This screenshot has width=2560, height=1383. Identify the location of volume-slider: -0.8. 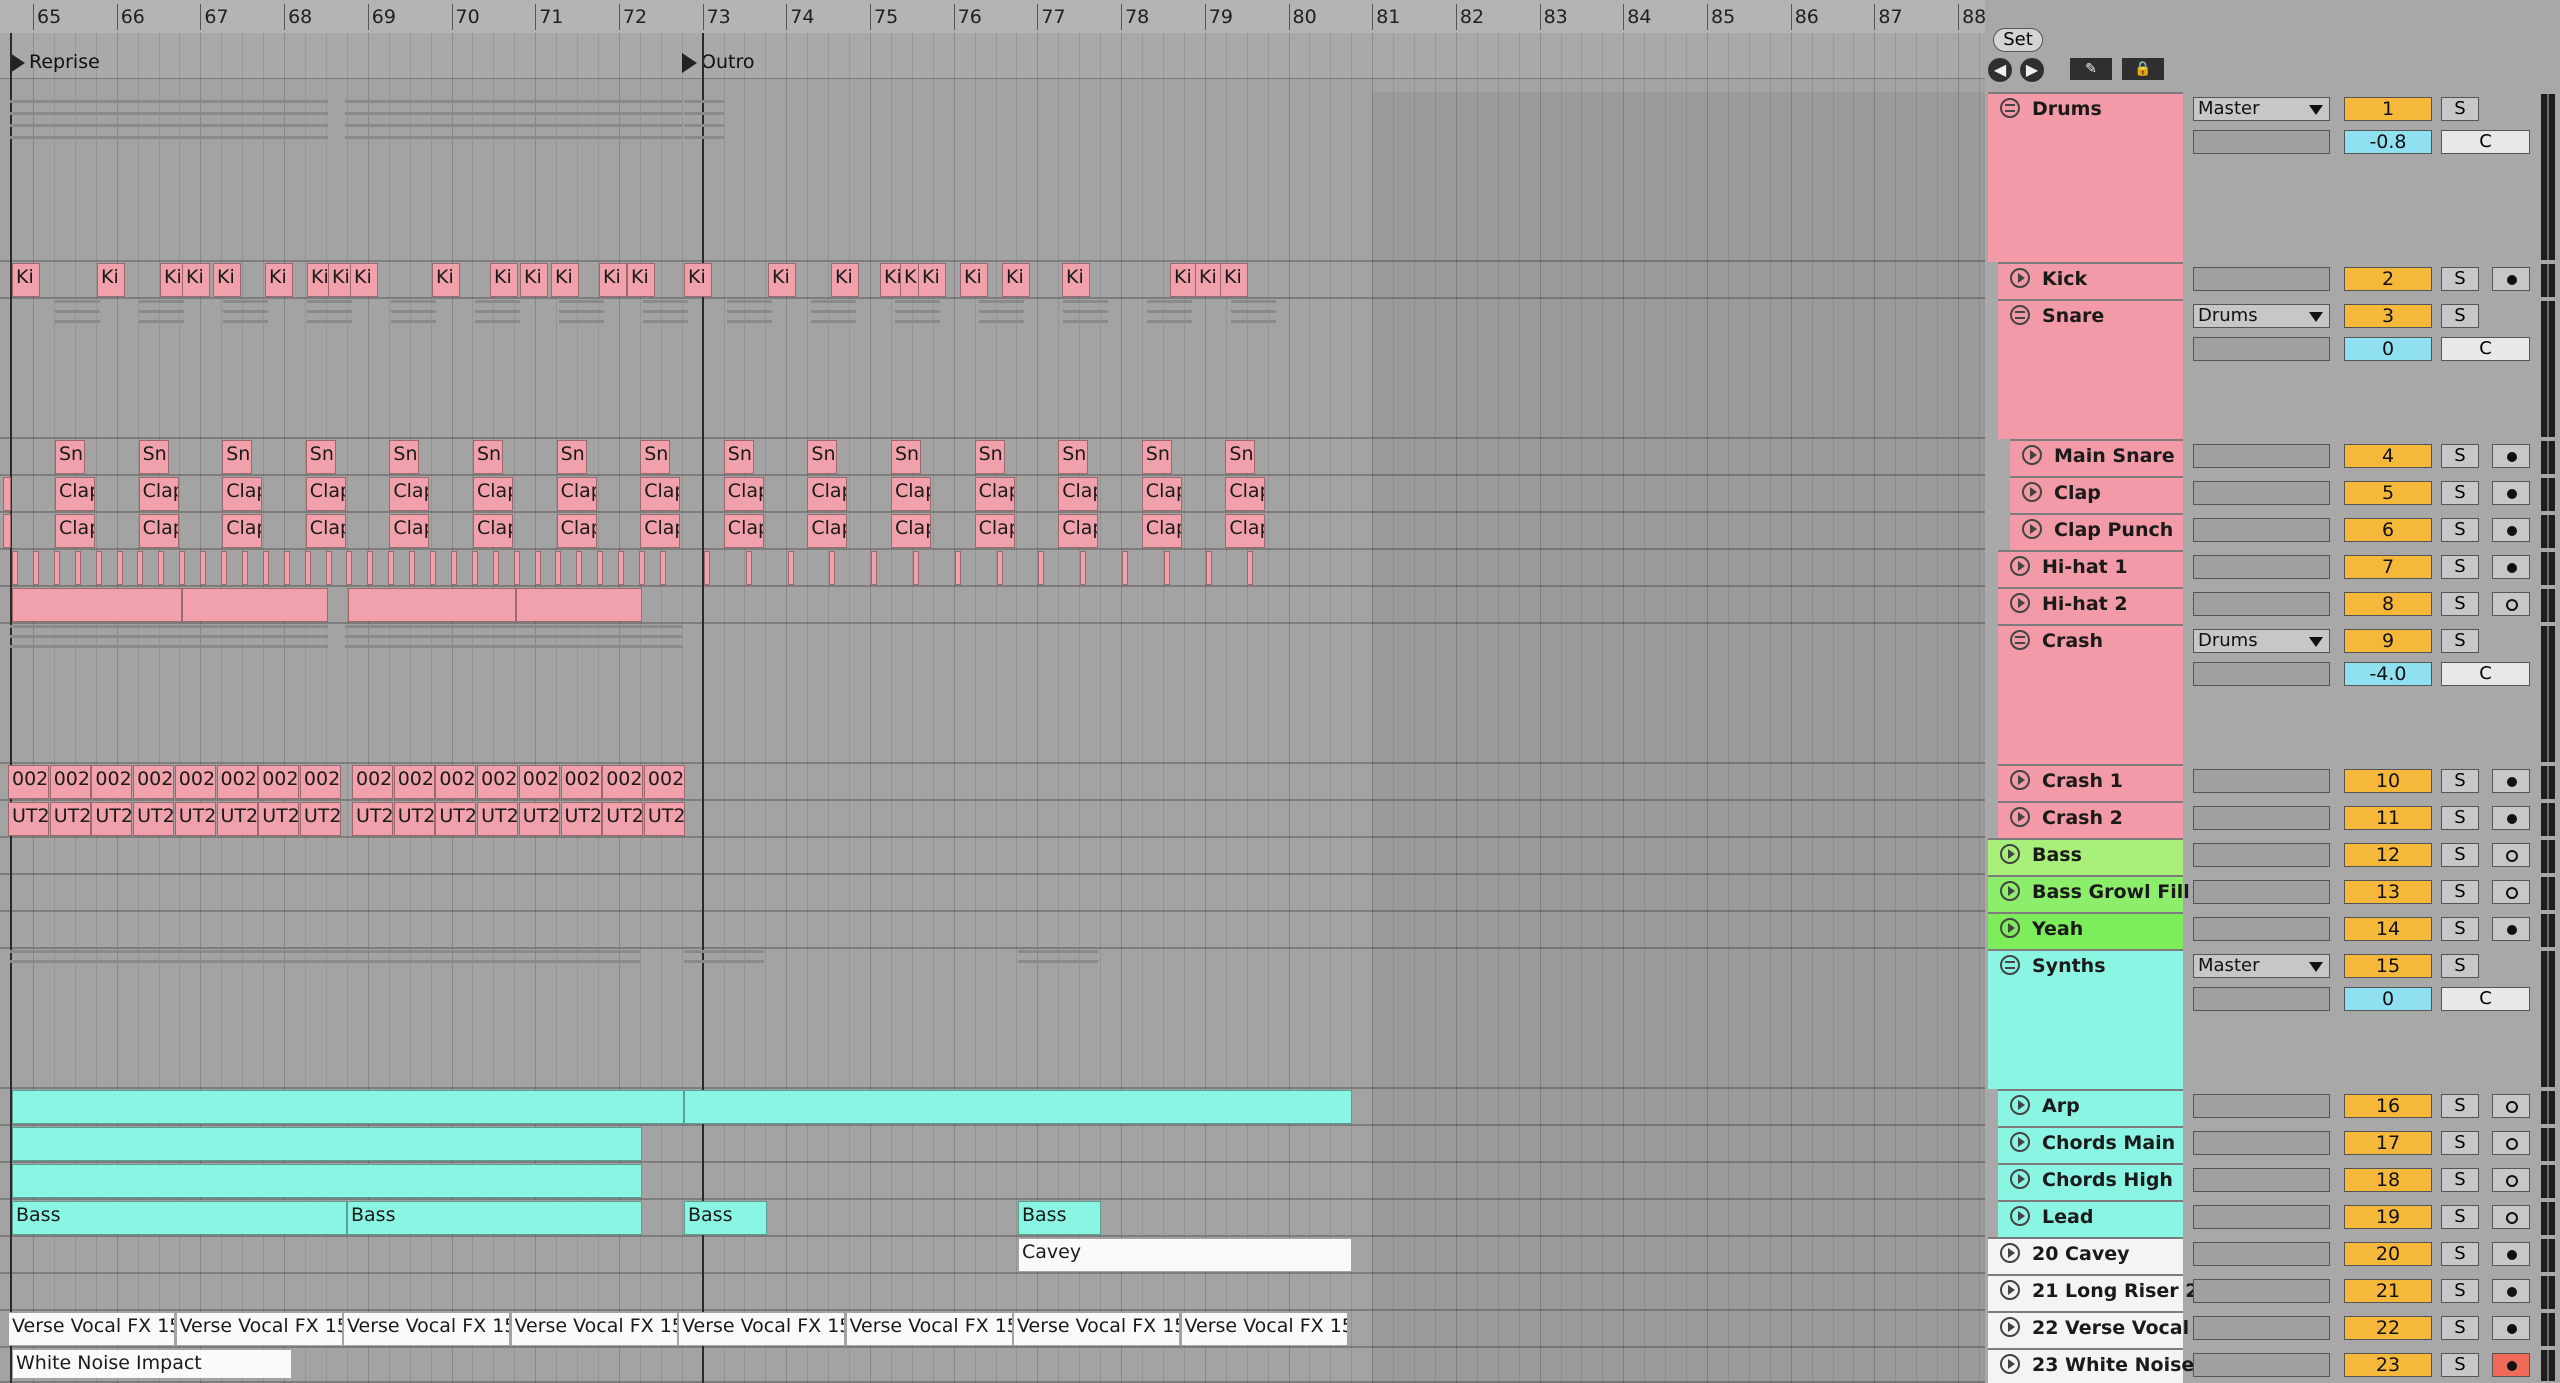
(2388, 142).